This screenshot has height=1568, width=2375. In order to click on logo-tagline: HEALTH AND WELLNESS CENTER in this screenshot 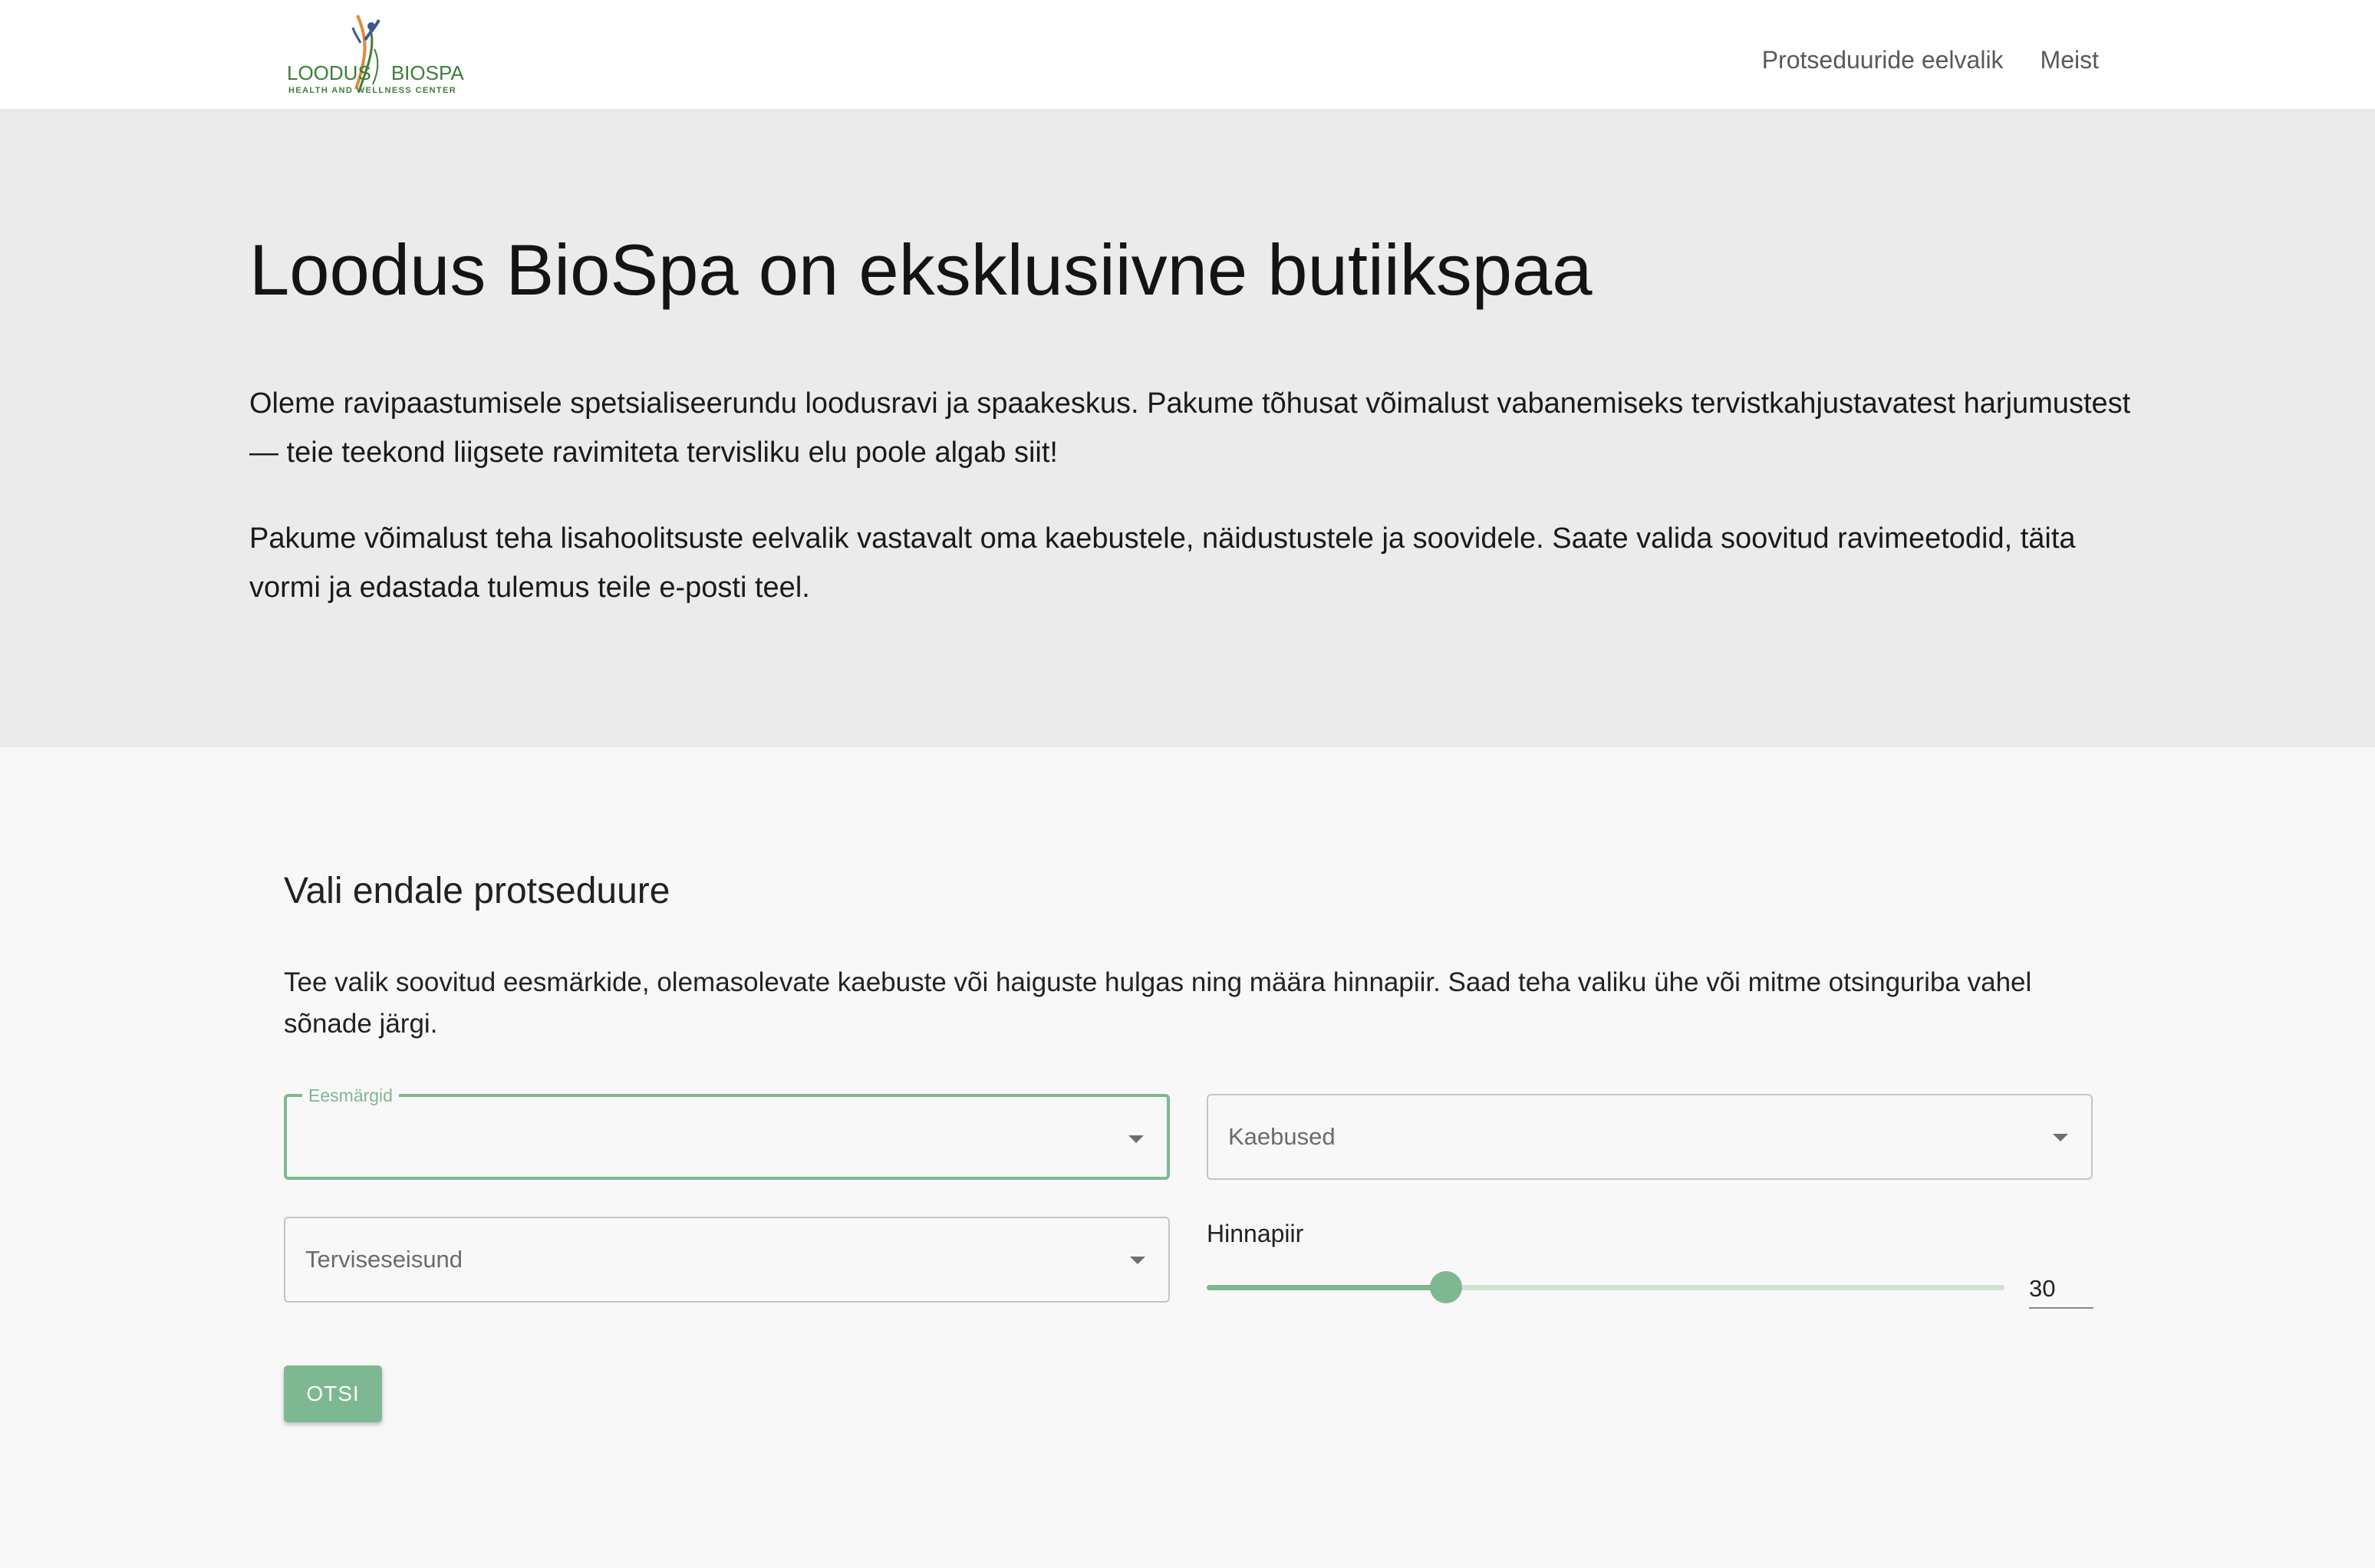, I will do `click(372, 90)`.